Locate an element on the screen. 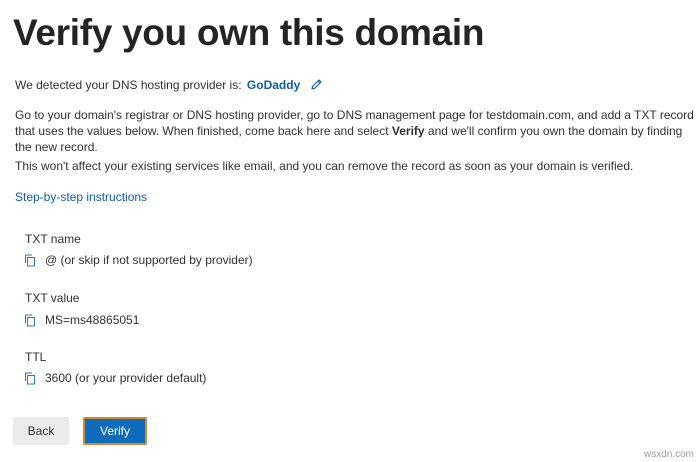  page-title: Verify you own this domain is located at coordinates (249, 32).